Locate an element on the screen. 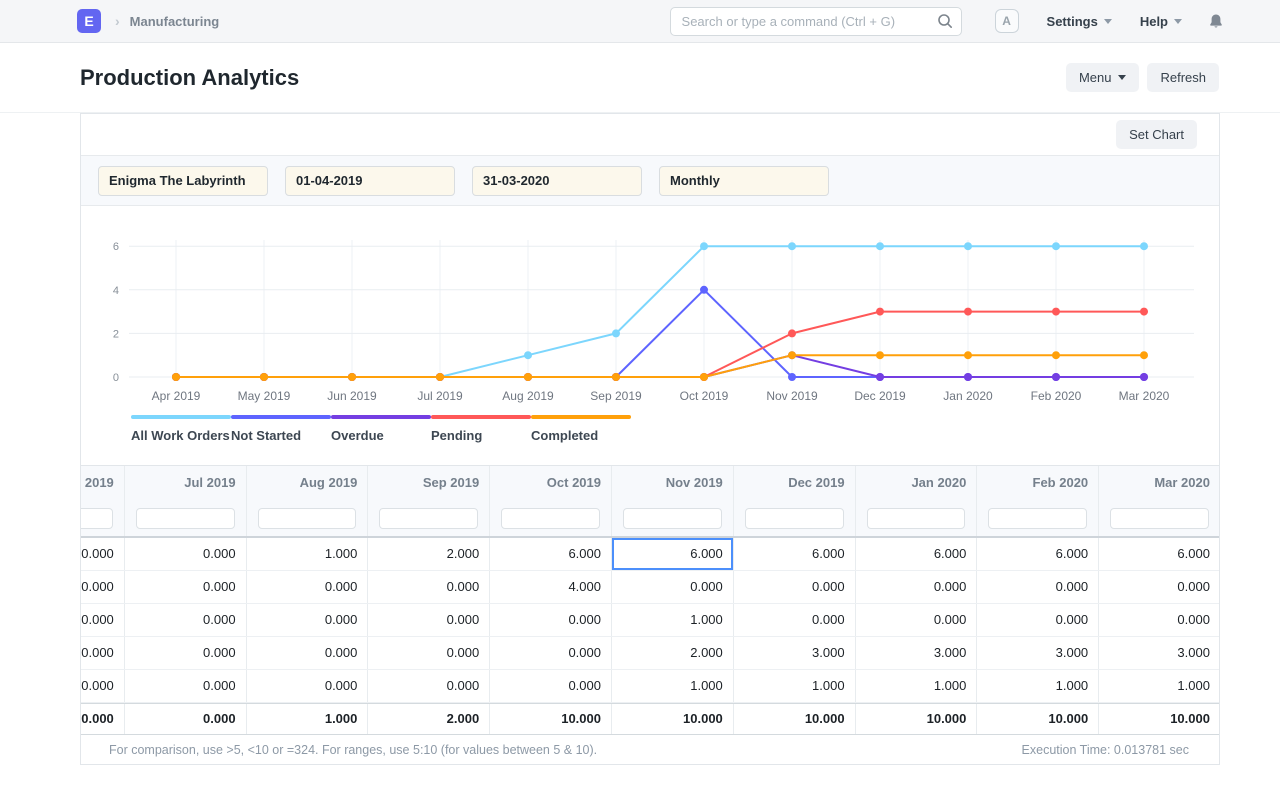 The height and width of the screenshot is (800, 1280). breadcrumb: Manufacturing is located at coordinates (175, 21).